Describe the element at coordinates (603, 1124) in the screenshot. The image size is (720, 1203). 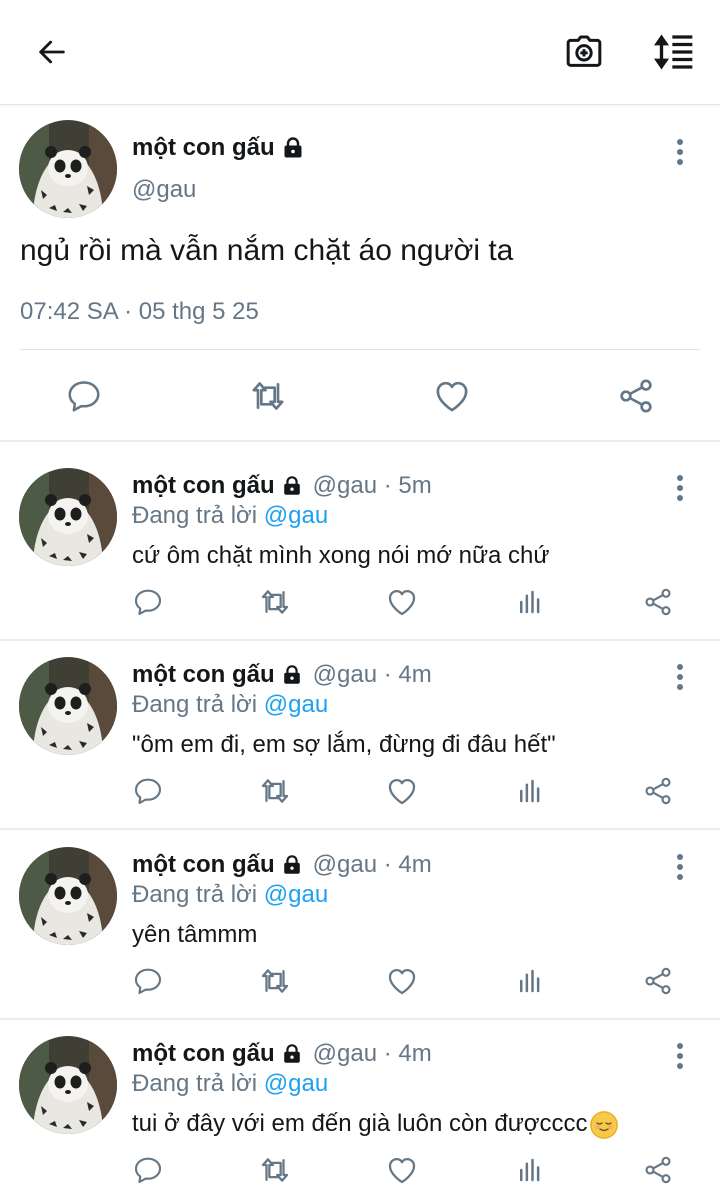
I see `relieved-face-emoji-icon` at that location.